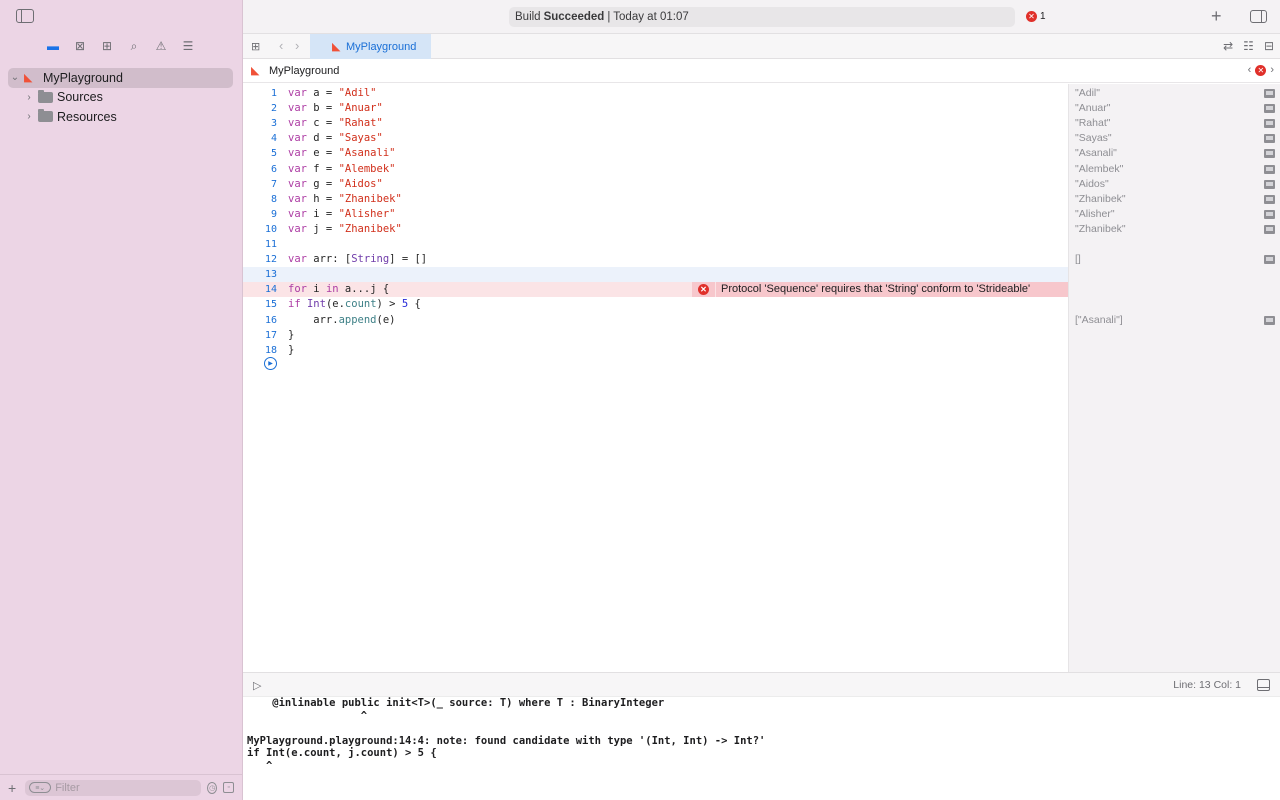 The width and height of the screenshot is (1280, 800). I want to click on line-number: 9, so click(267, 214).